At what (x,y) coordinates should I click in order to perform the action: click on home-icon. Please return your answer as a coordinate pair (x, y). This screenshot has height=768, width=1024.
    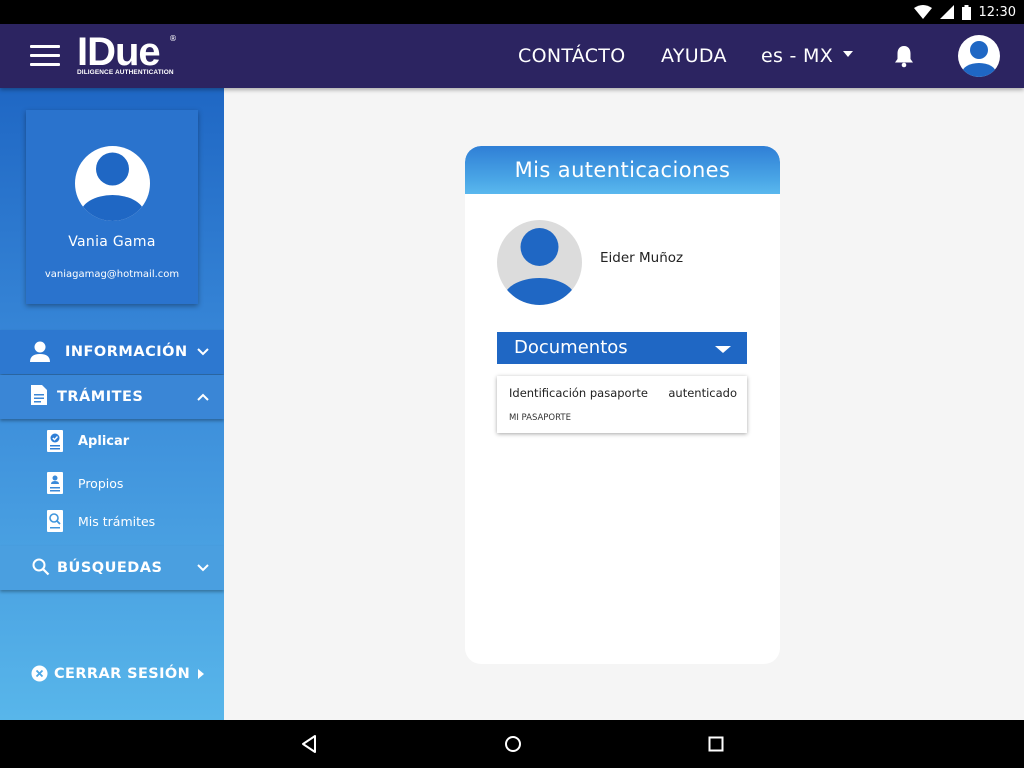
    Looking at the image, I should click on (513, 744).